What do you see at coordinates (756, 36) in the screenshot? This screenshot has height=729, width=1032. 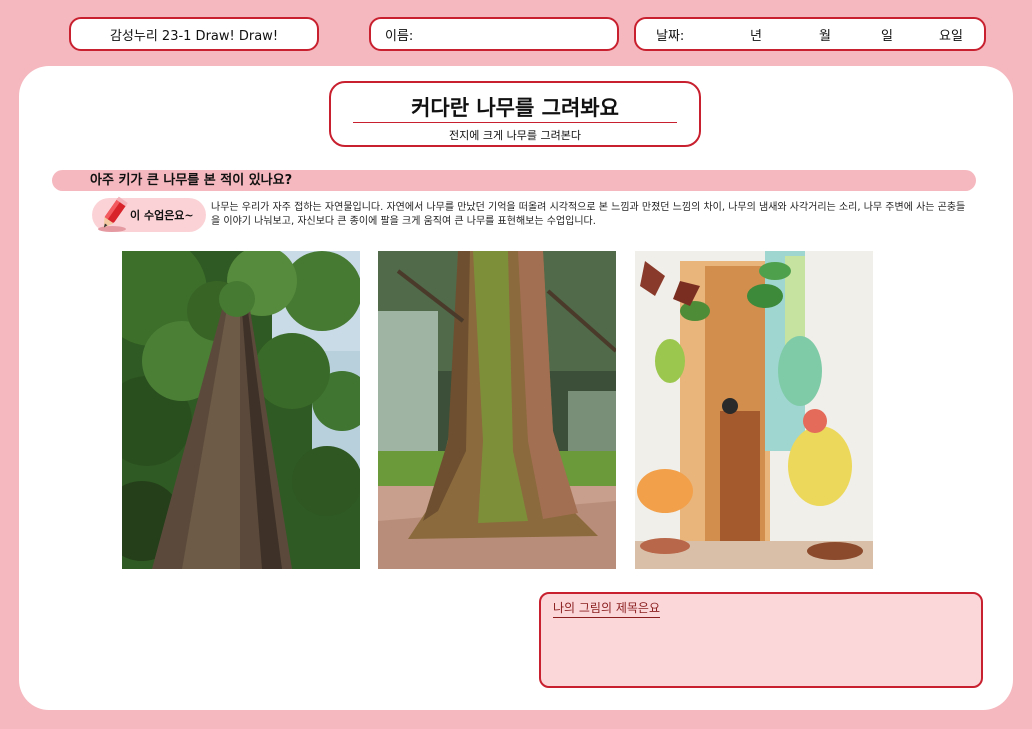 I see `year-label: 년` at bounding box center [756, 36].